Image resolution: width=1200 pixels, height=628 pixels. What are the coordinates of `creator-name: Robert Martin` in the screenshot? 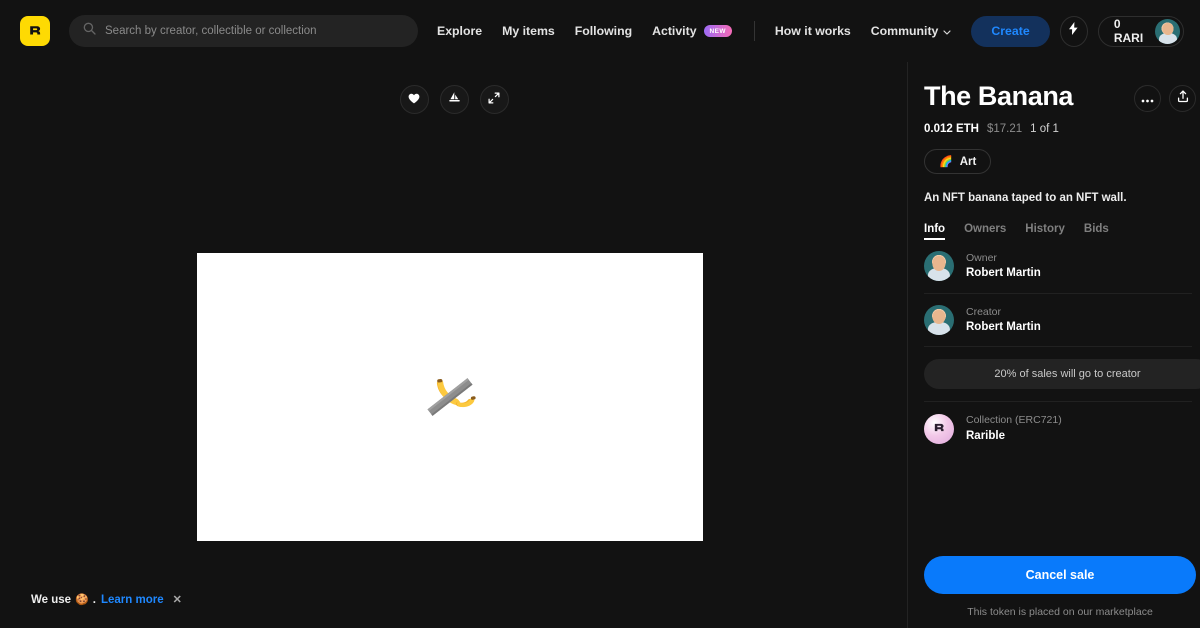 It's located at (1003, 326).